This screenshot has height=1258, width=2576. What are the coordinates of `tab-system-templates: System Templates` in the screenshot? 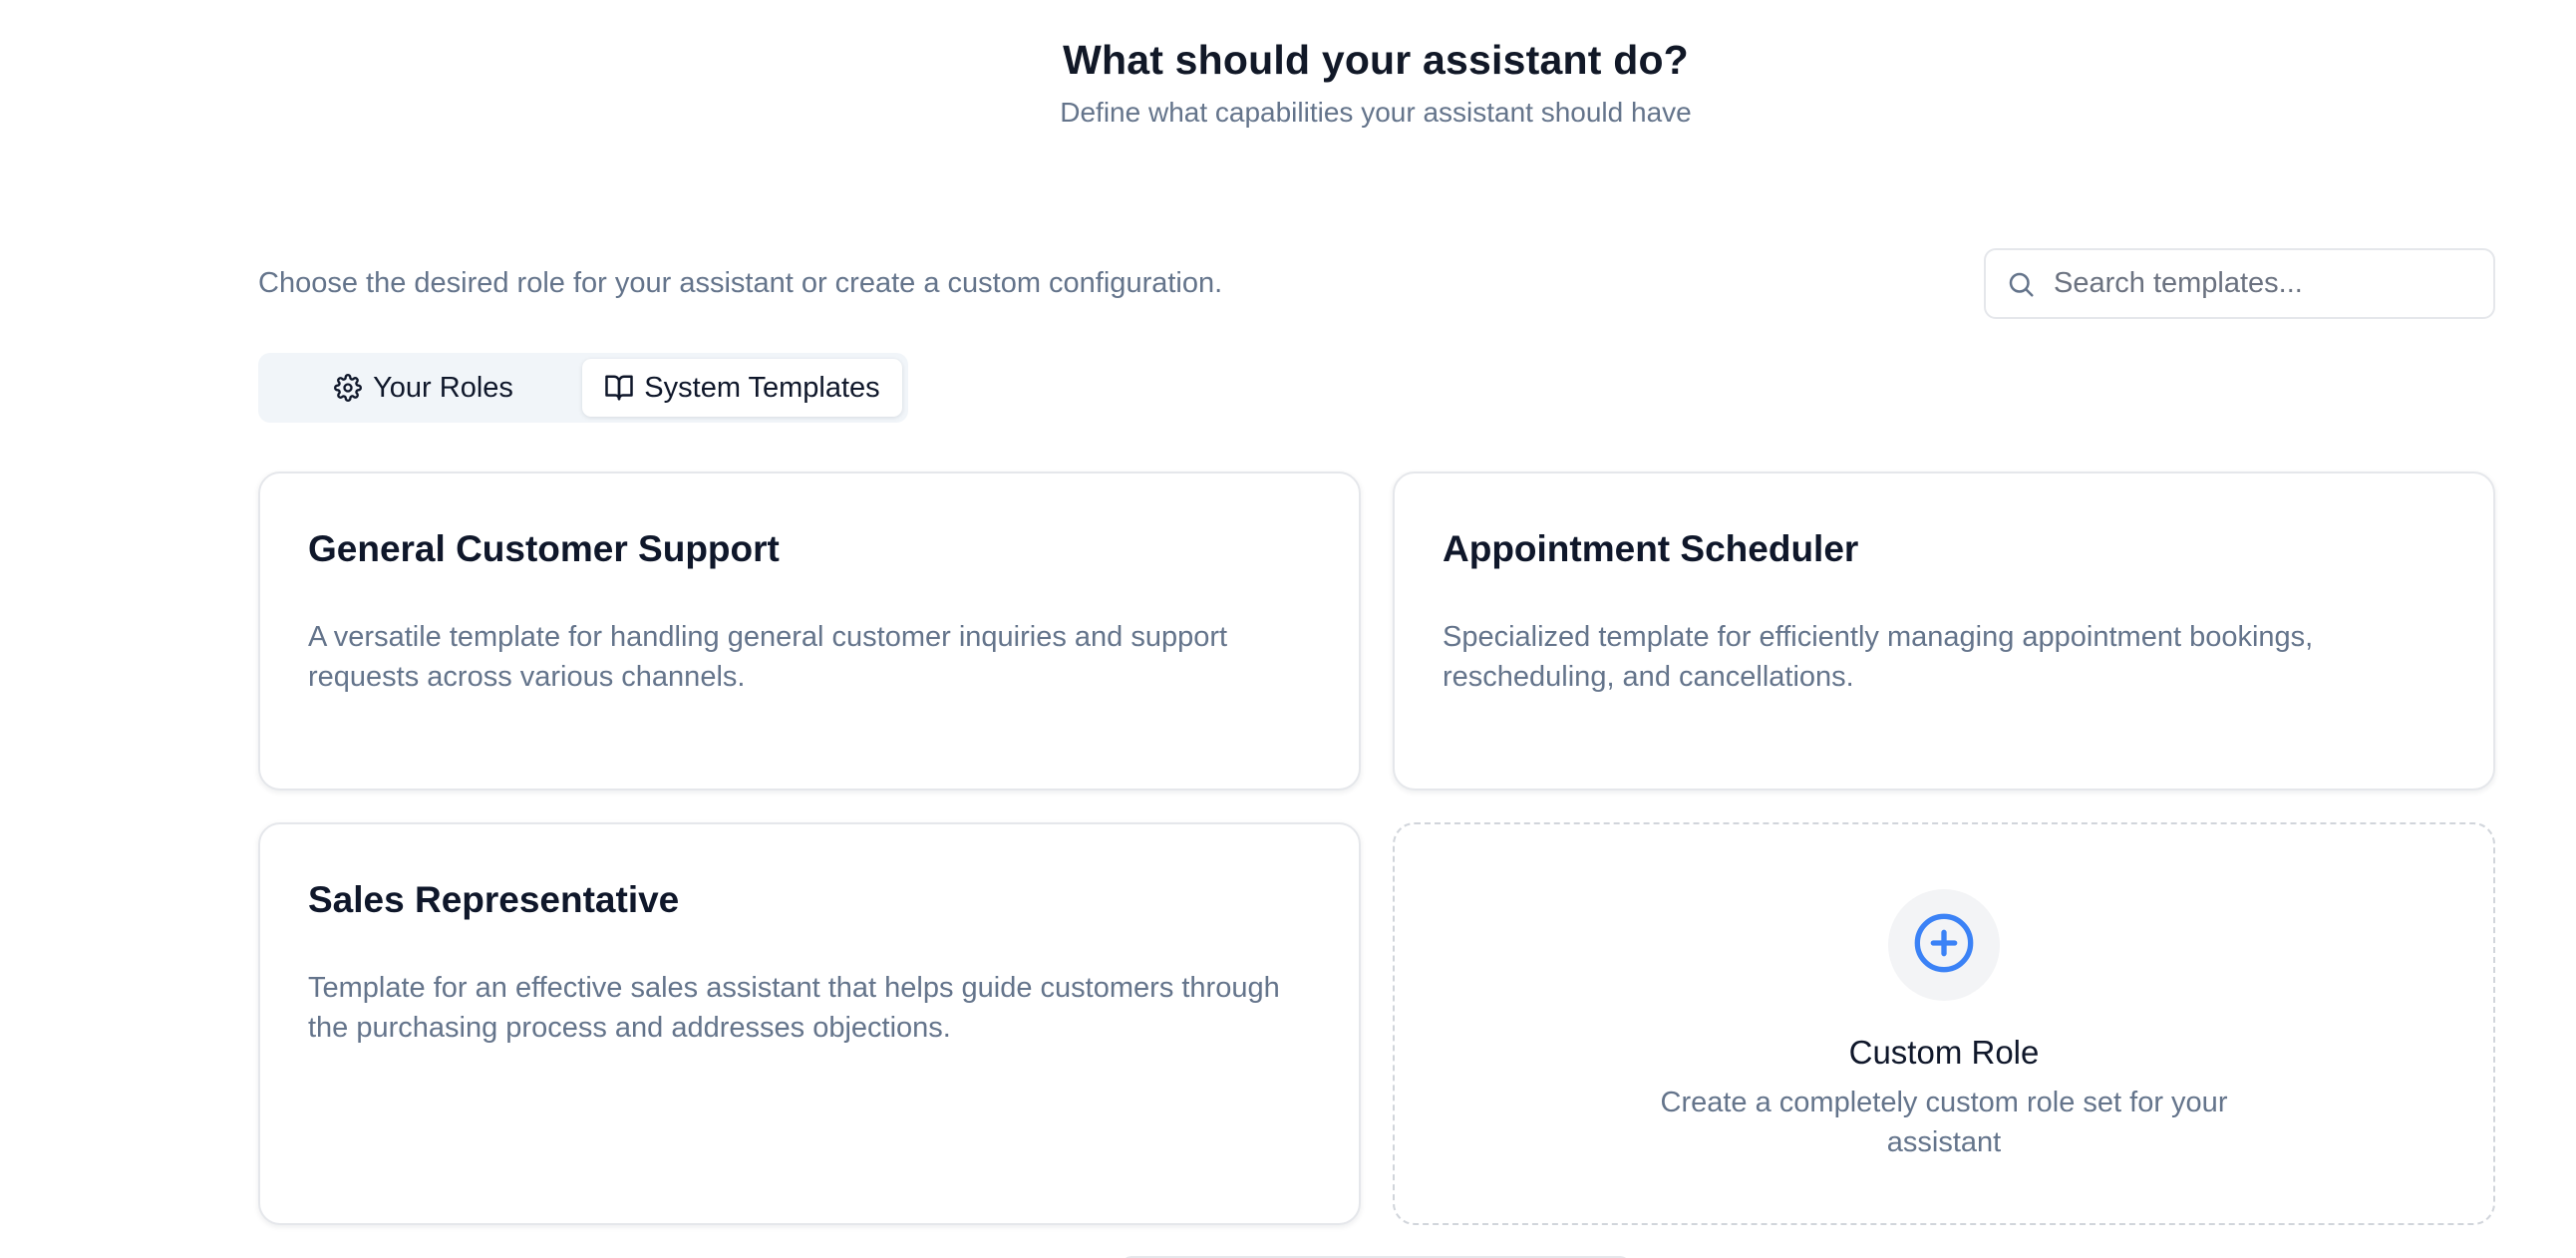 It's located at (742, 388).